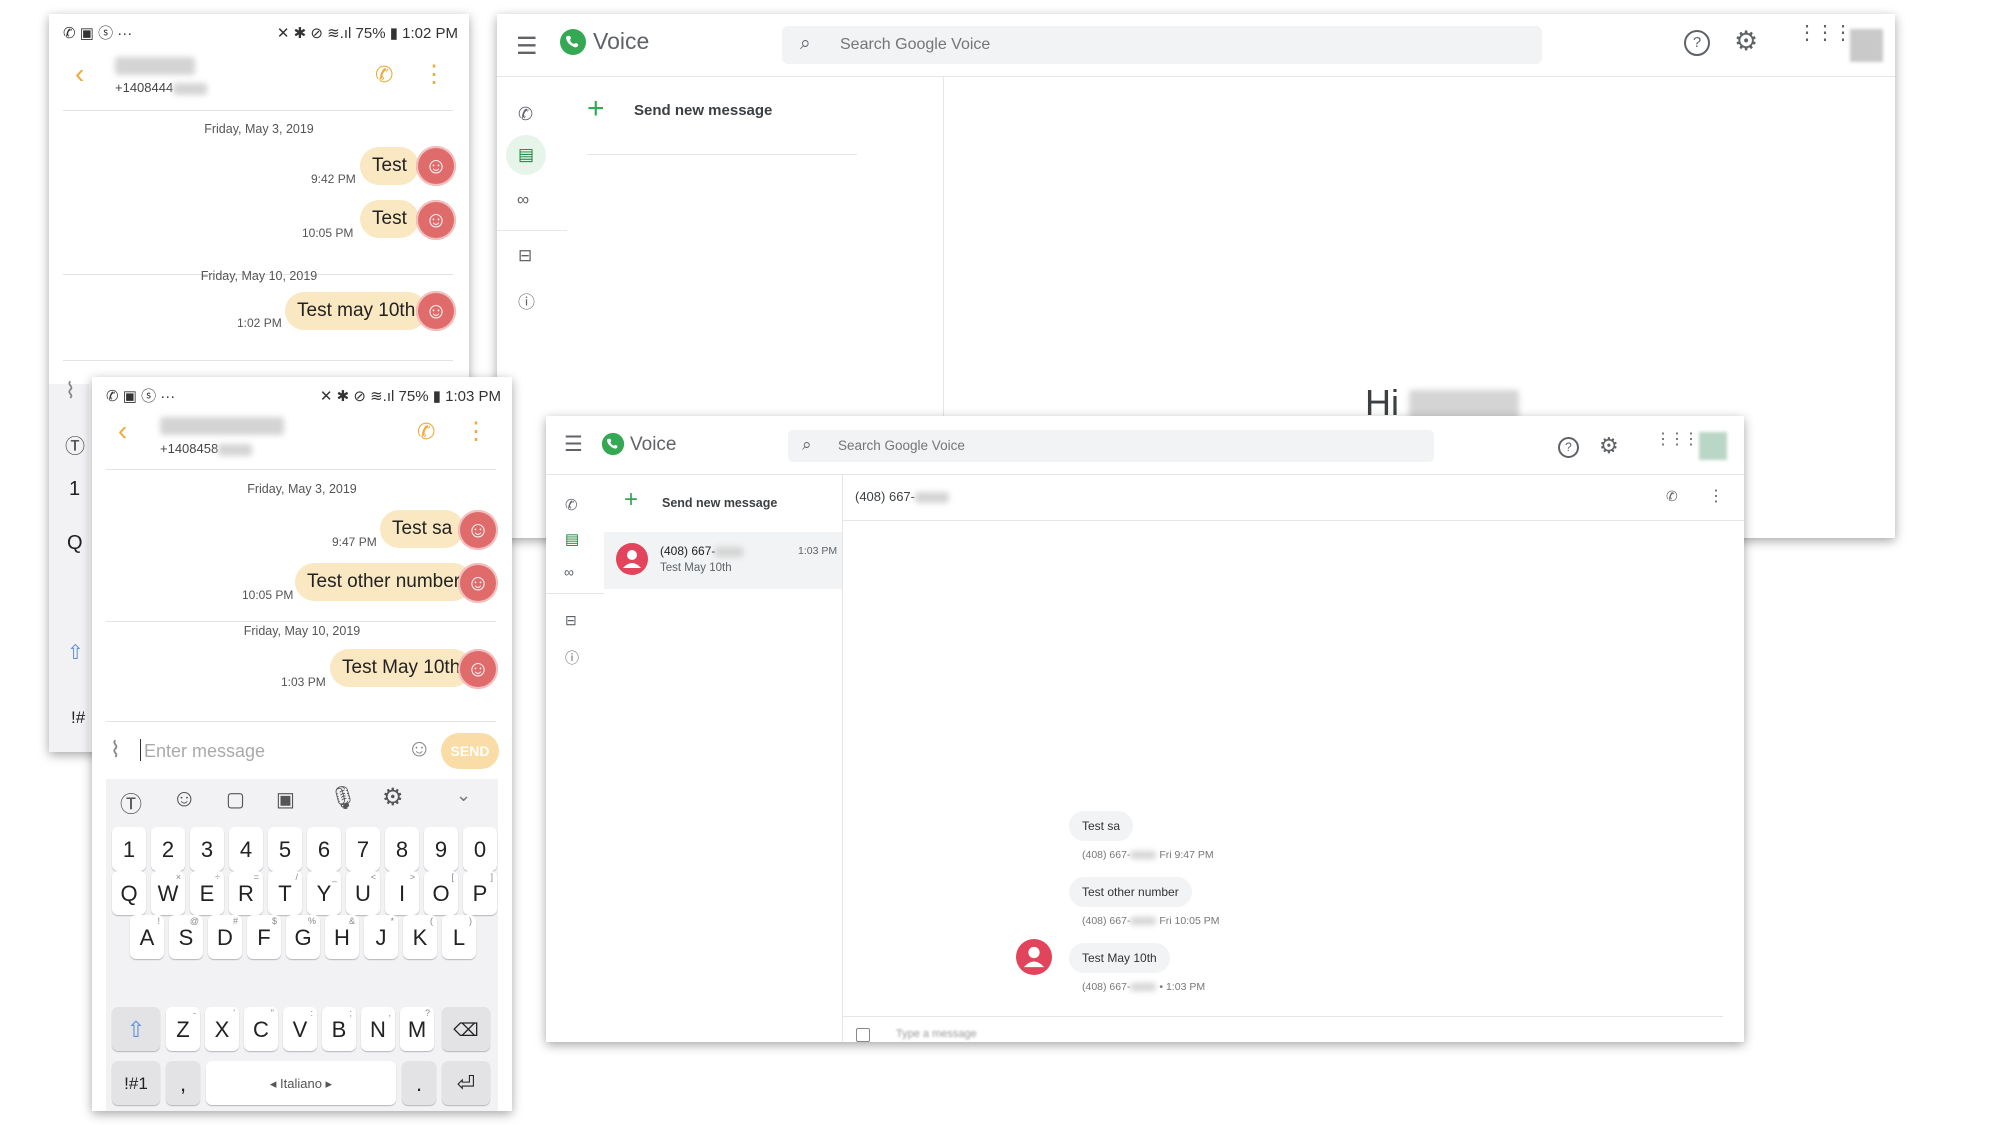  I want to click on key-n: N,, so click(378, 1029).